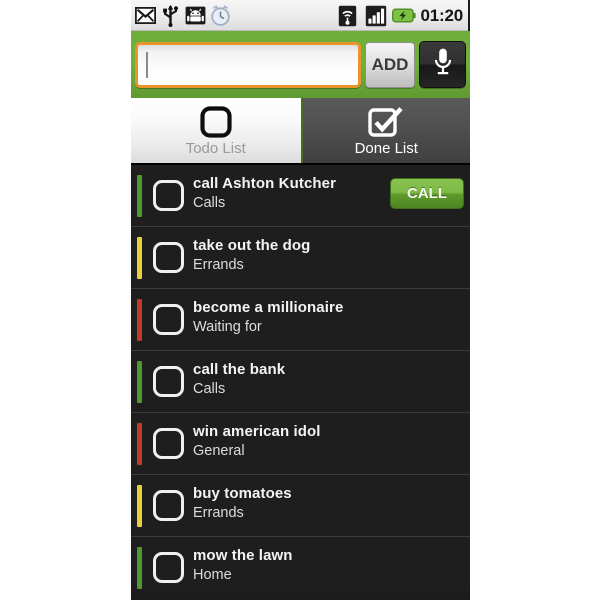 This screenshot has width=600, height=600. I want to click on task-text-group: mow the lawn Home, so click(283, 565).